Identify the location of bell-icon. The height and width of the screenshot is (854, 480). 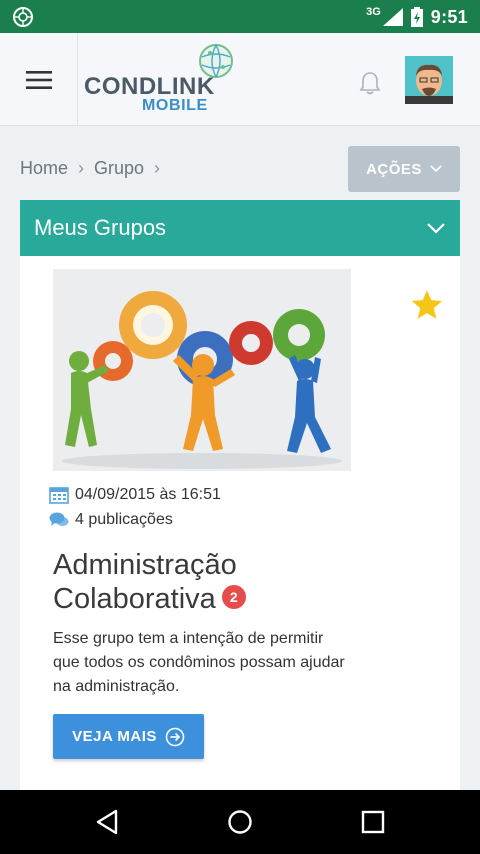
(370, 83).